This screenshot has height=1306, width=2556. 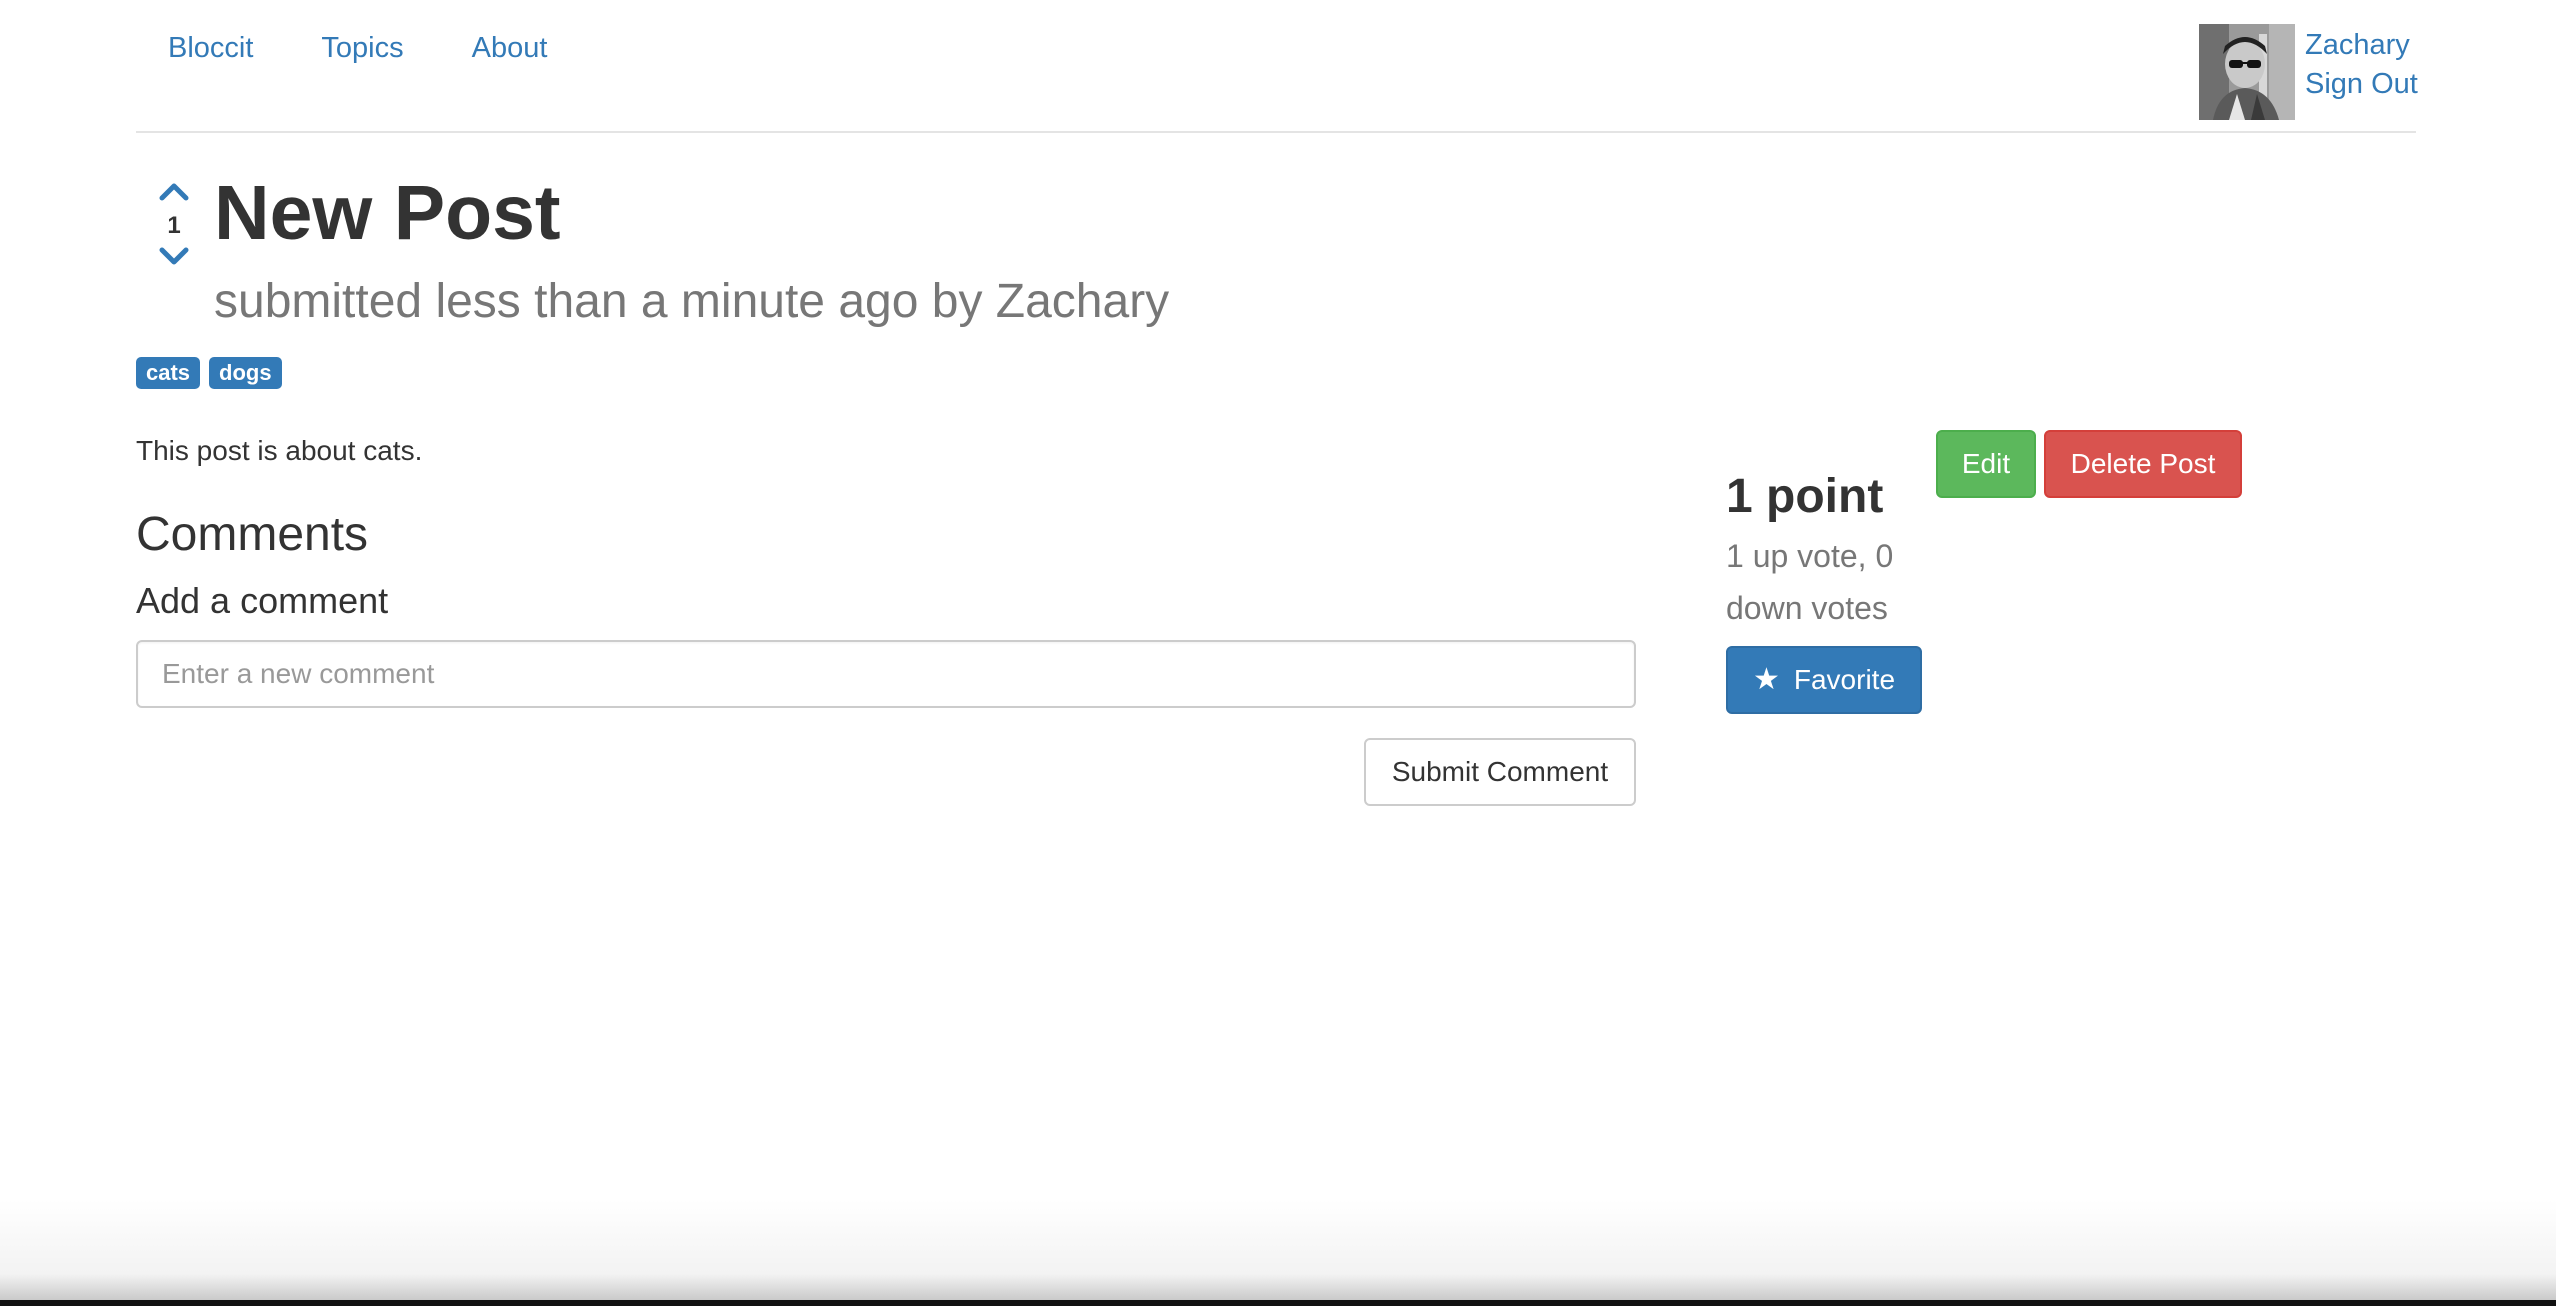 What do you see at coordinates (886, 674) in the screenshot?
I see `comment-input` at bounding box center [886, 674].